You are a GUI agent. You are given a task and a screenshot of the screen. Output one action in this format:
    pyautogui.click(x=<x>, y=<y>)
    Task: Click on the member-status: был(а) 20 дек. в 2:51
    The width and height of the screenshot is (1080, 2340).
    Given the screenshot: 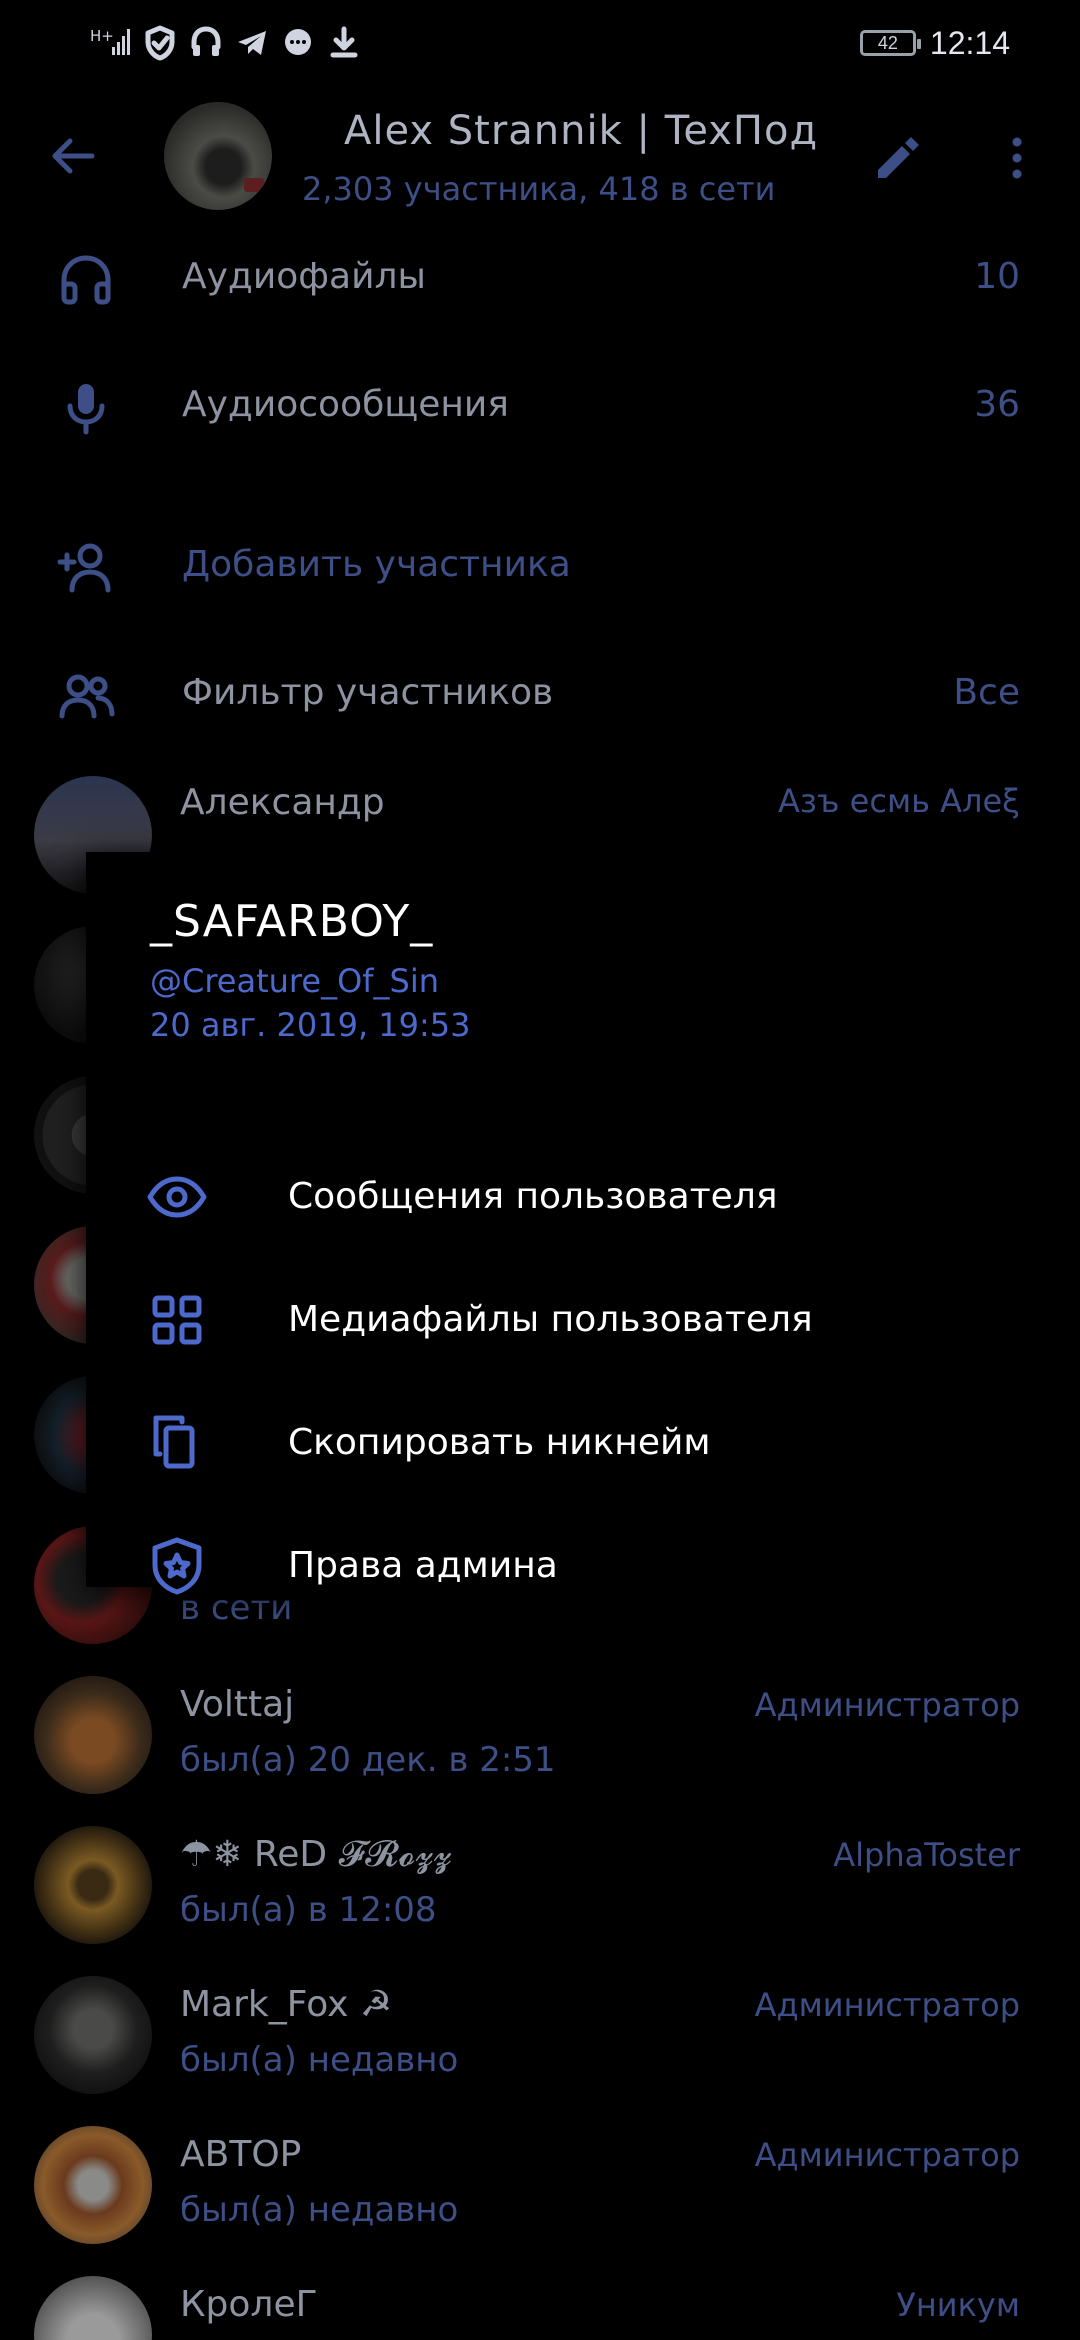 What is the action you would take?
    pyautogui.click(x=368, y=1760)
    